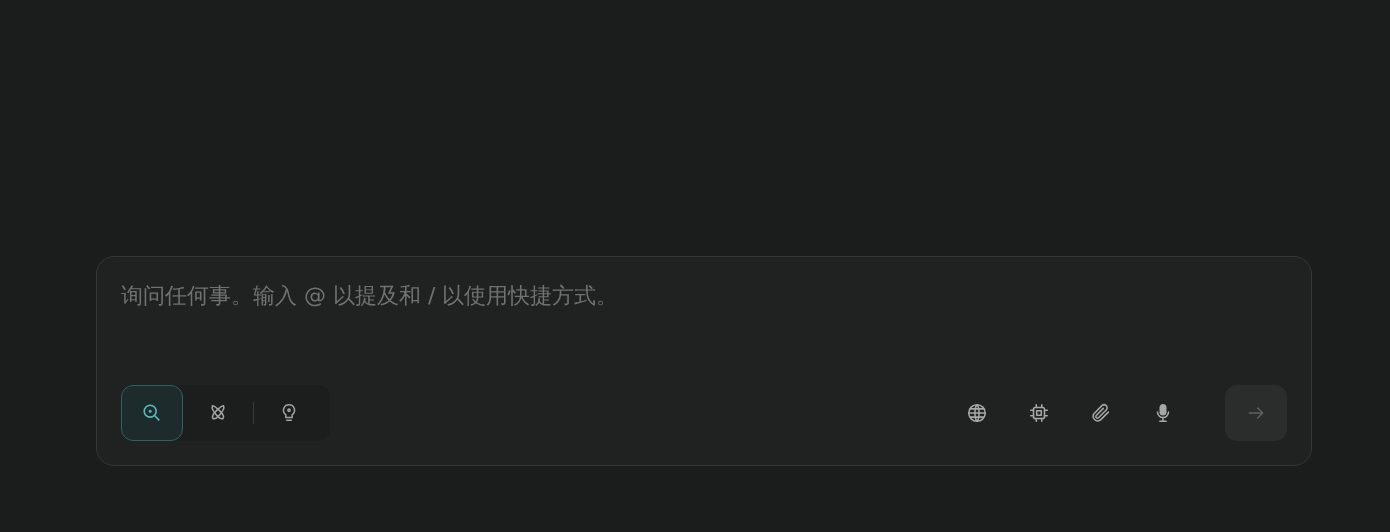 The height and width of the screenshot is (532, 1390). I want to click on mode-button, so click(152, 413).